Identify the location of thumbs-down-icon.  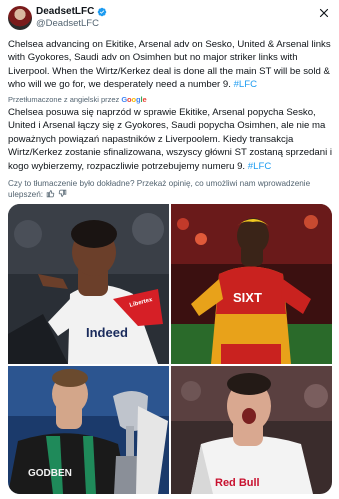
(62, 193).